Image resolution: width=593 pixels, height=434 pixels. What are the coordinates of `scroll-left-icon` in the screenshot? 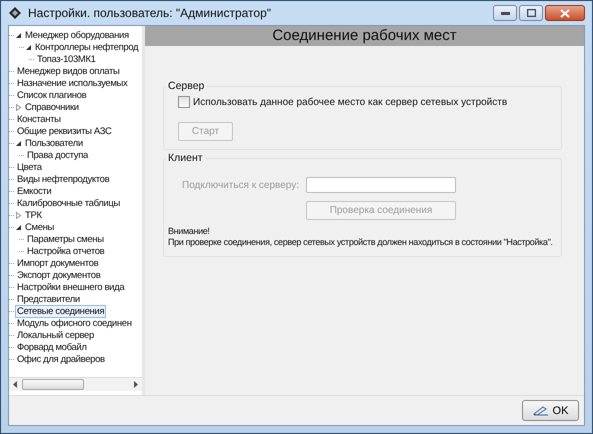 It's located at (15, 384).